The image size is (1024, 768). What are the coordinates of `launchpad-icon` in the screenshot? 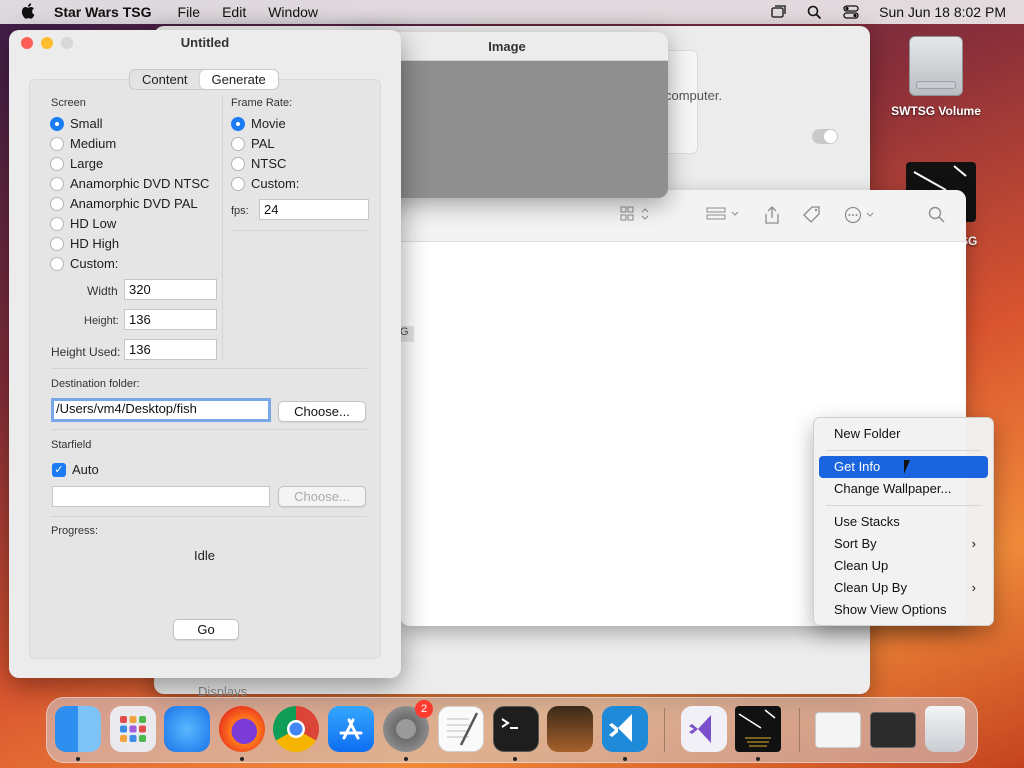 It's located at (133, 729).